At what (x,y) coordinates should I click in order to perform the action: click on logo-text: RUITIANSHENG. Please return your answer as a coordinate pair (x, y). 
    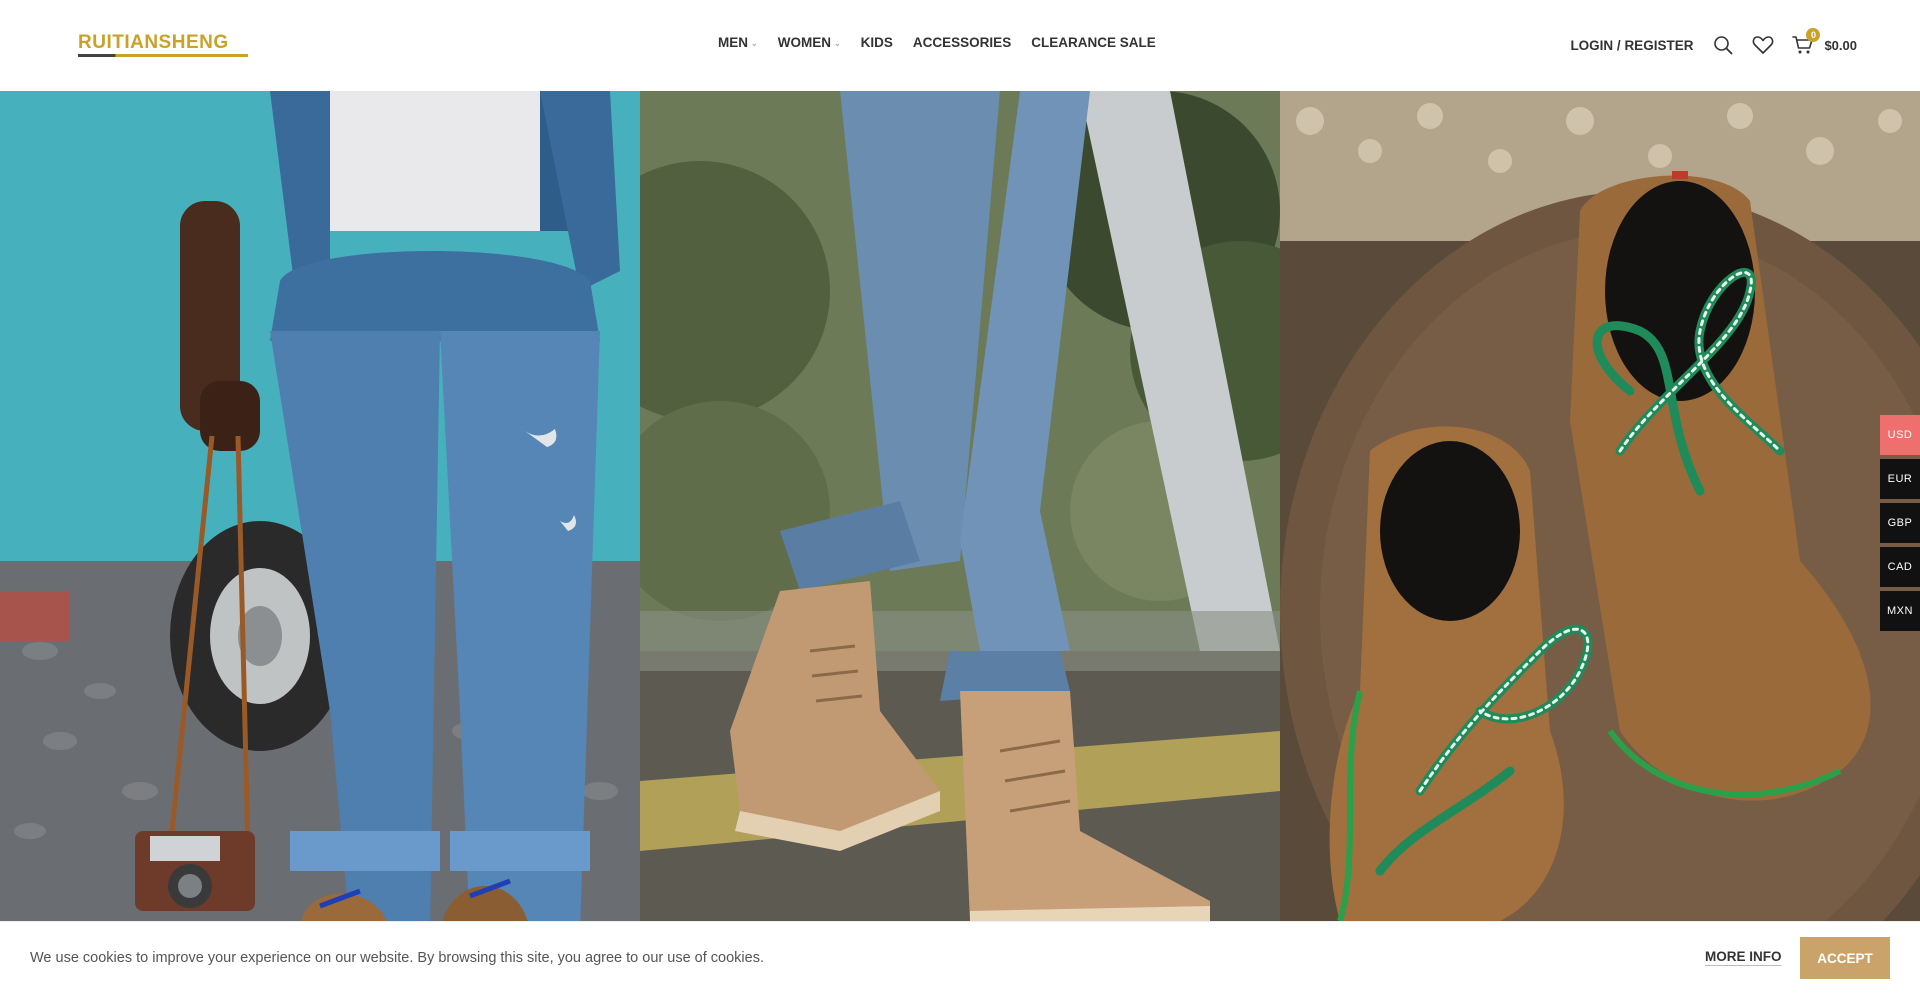
    Looking at the image, I should click on (153, 42).